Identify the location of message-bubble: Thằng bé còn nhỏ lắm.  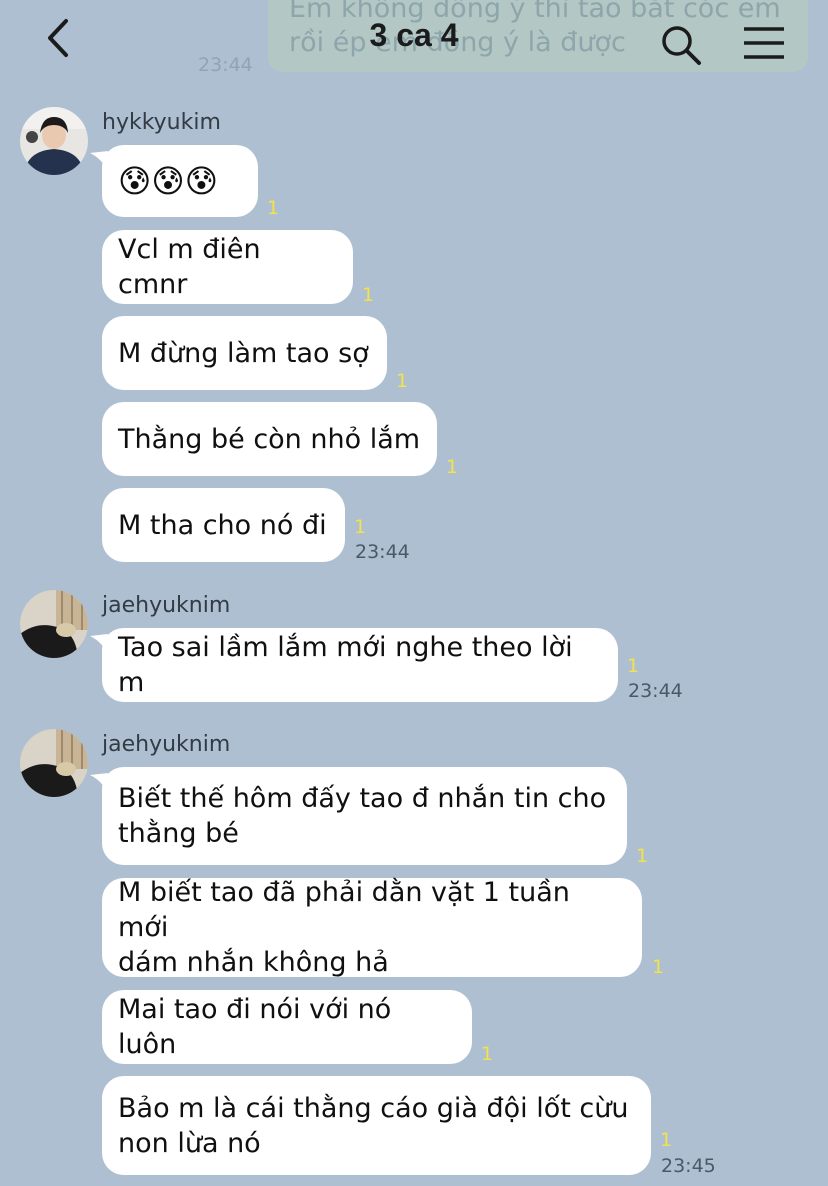
(269, 439).